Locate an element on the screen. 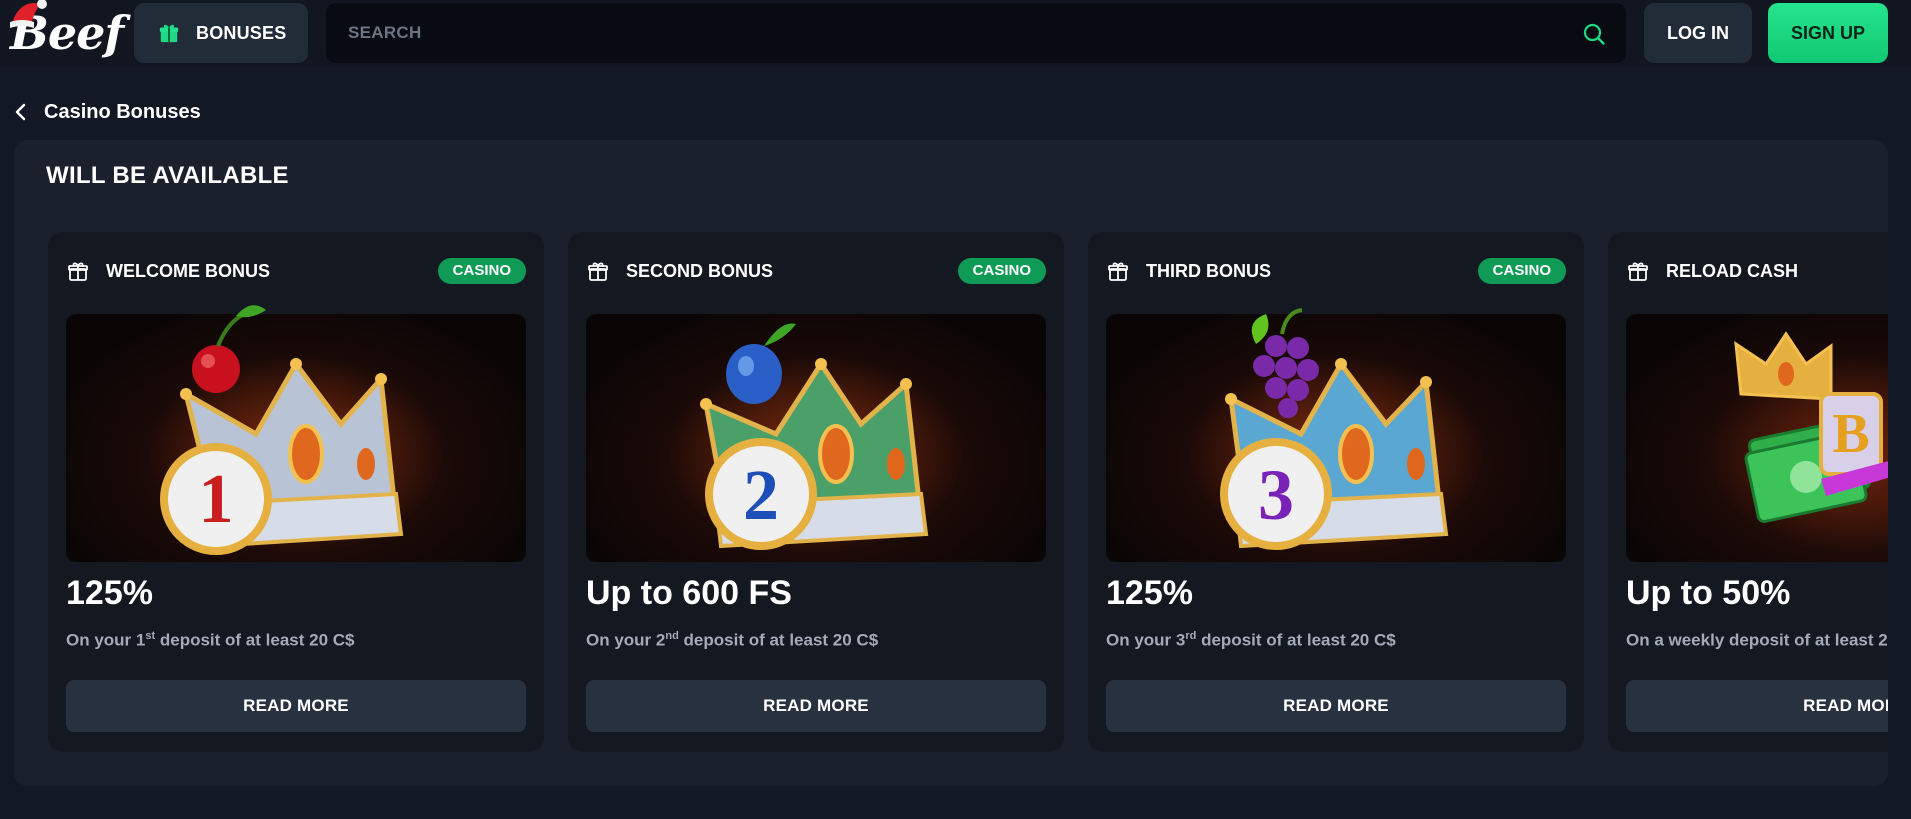 This screenshot has height=819, width=1911. card-header: THIRD BONUS CASINO is located at coordinates (1336, 271).